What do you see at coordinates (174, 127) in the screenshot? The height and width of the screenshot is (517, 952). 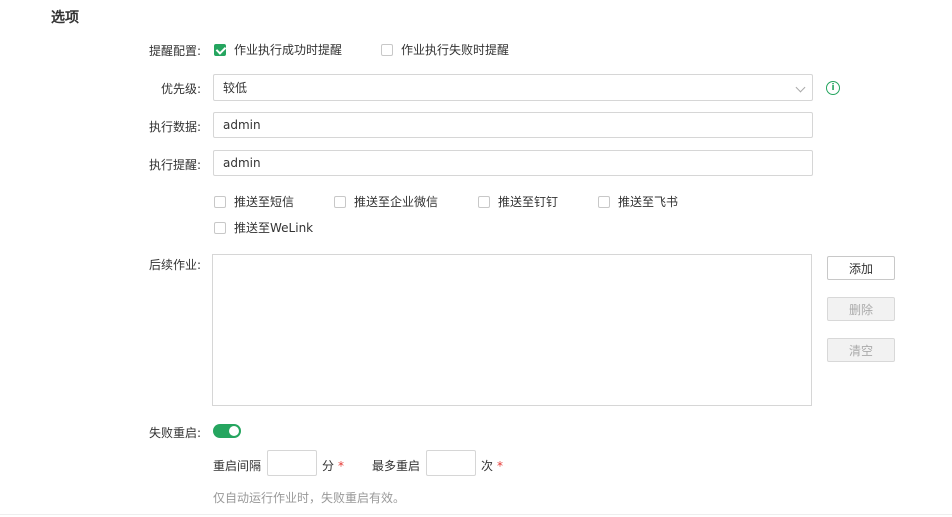 I see `exec-data-label: 执行数据:` at bounding box center [174, 127].